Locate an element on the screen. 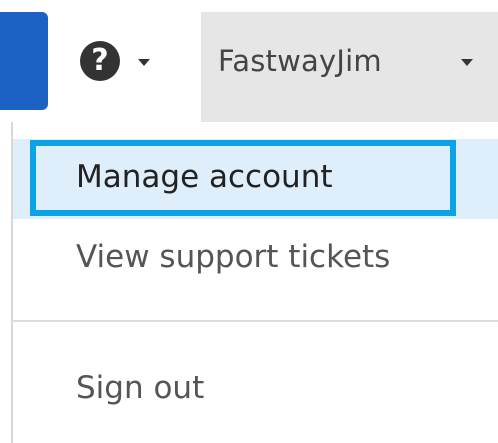 This screenshot has height=443, width=498. help-menu-toggle: ? is located at coordinates (130, 62).